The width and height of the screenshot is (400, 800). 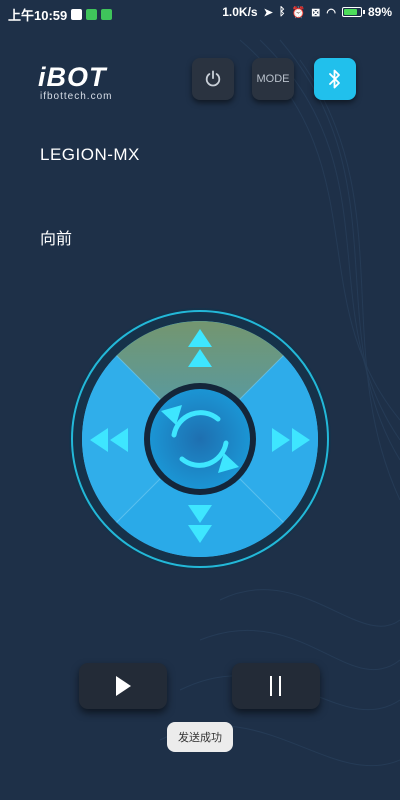 What do you see at coordinates (77, 14) in the screenshot?
I see `notification-app-icon` at bounding box center [77, 14].